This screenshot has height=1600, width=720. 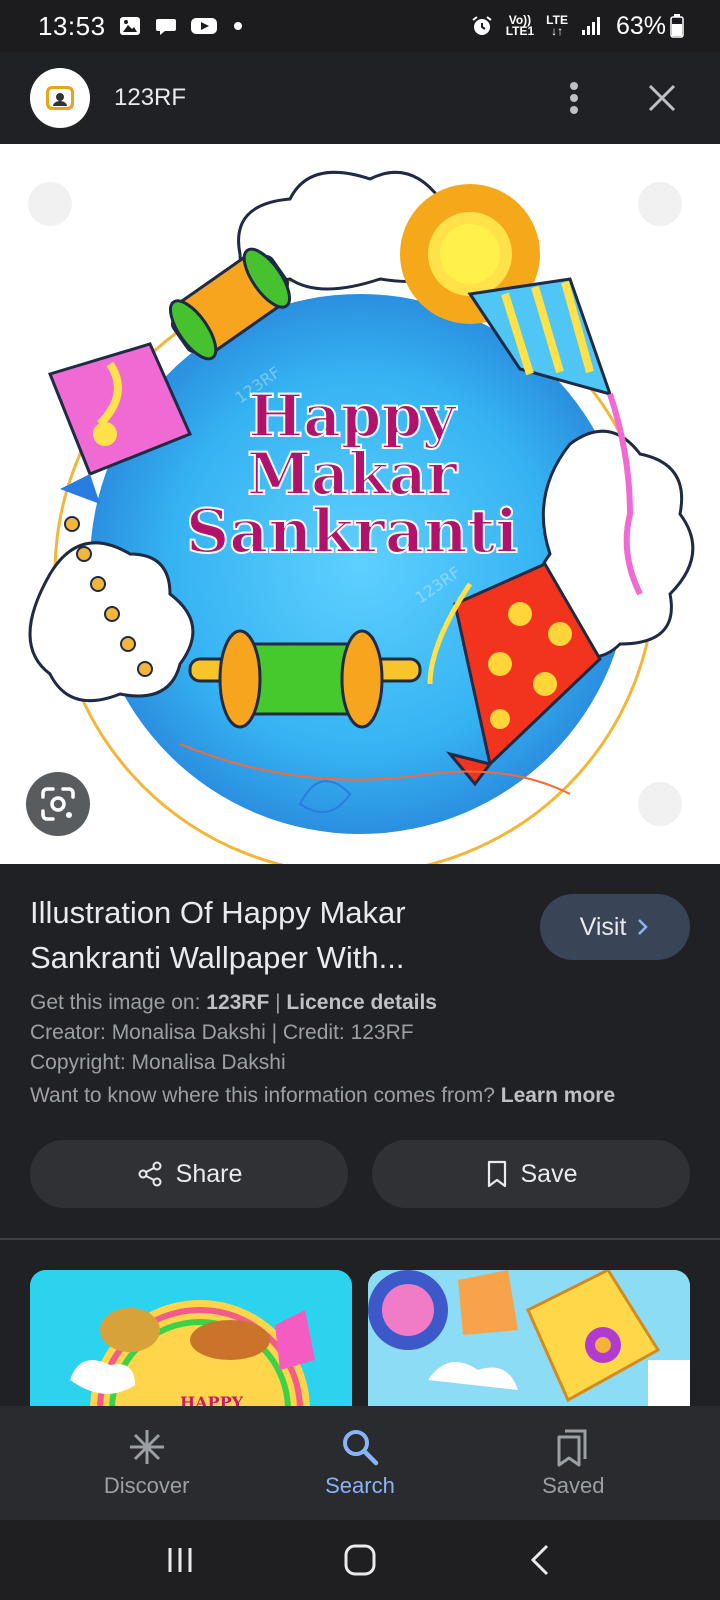 What do you see at coordinates (496, 1174) in the screenshot?
I see `bookmark-icon` at bounding box center [496, 1174].